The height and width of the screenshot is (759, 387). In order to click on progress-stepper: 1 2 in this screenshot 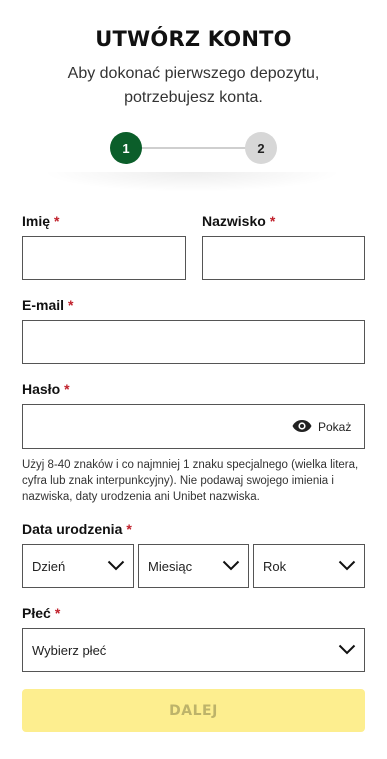, I will do `click(193, 148)`.